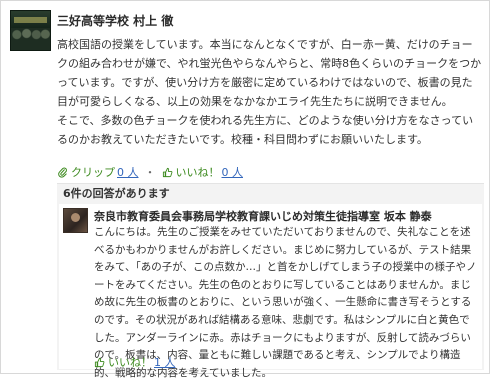 This screenshot has height=382, width=490. I want to click on answer-actions: いいね！ 1 人, so click(135, 362).